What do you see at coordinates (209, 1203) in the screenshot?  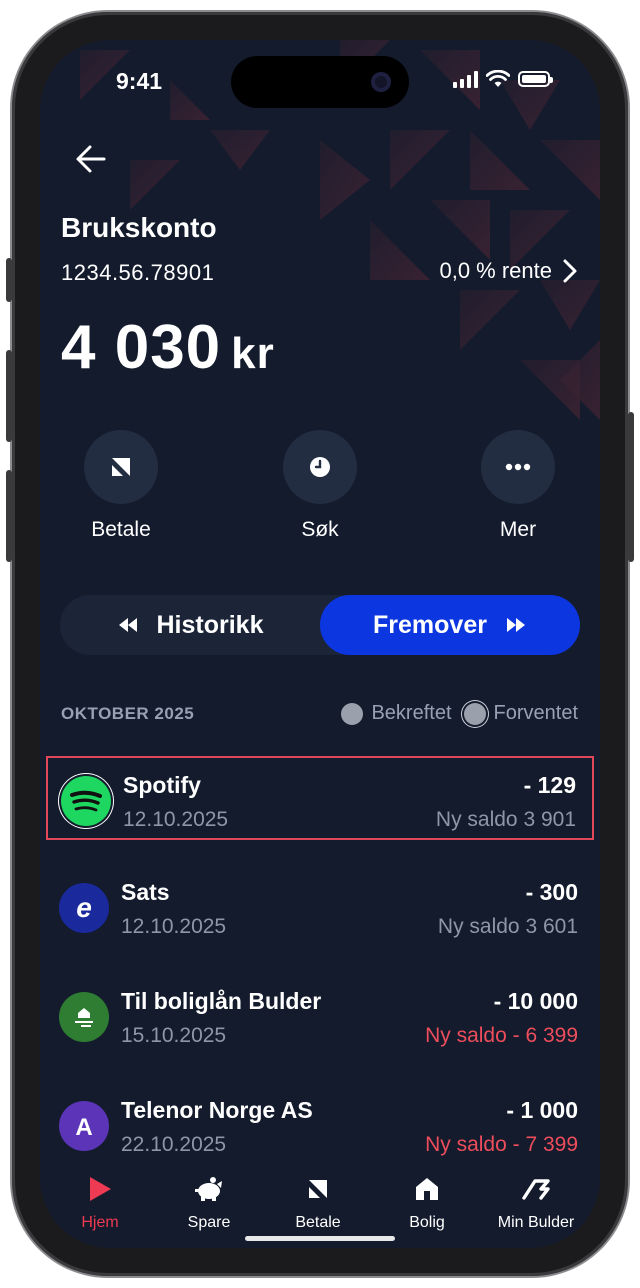 I see `tab-save: Spare` at bounding box center [209, 1203].